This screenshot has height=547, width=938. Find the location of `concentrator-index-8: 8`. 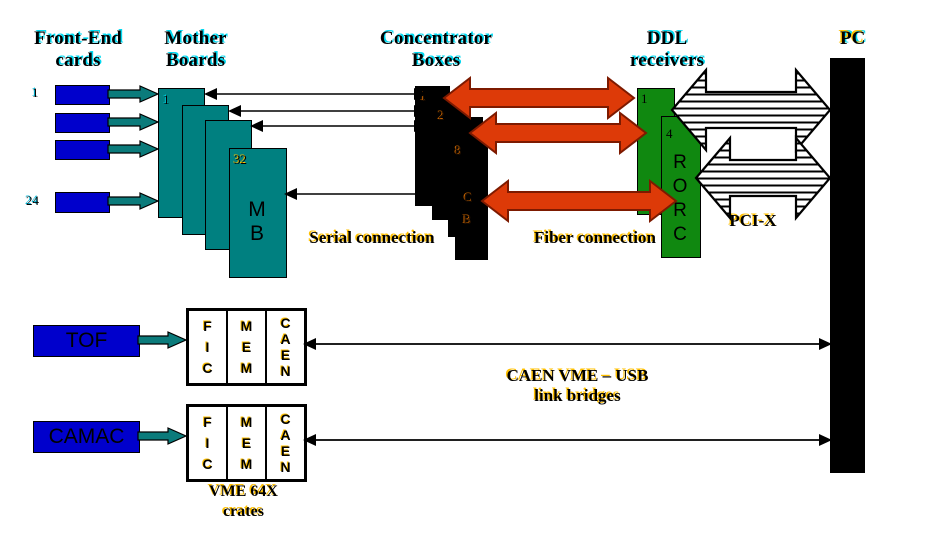

concentrator-index-8: 8 is located at coordinates (458, 150).